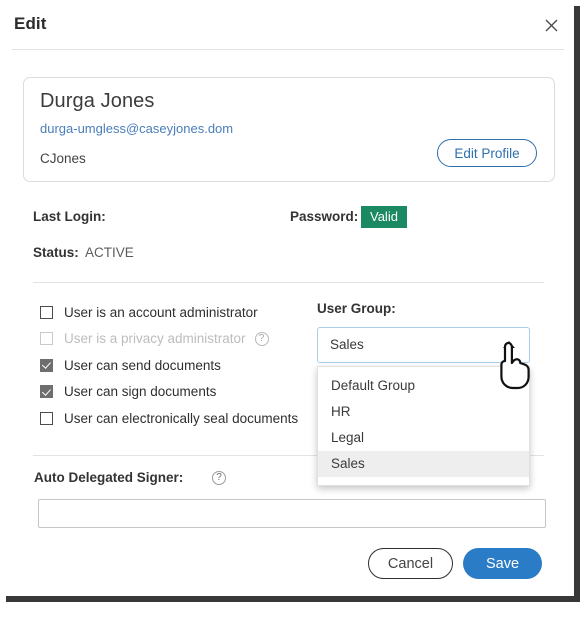 This screenshot has width=584, height=618. I want to click on profile-email-link: durga-umgless@caseyjones.dom, so click(136, 128).